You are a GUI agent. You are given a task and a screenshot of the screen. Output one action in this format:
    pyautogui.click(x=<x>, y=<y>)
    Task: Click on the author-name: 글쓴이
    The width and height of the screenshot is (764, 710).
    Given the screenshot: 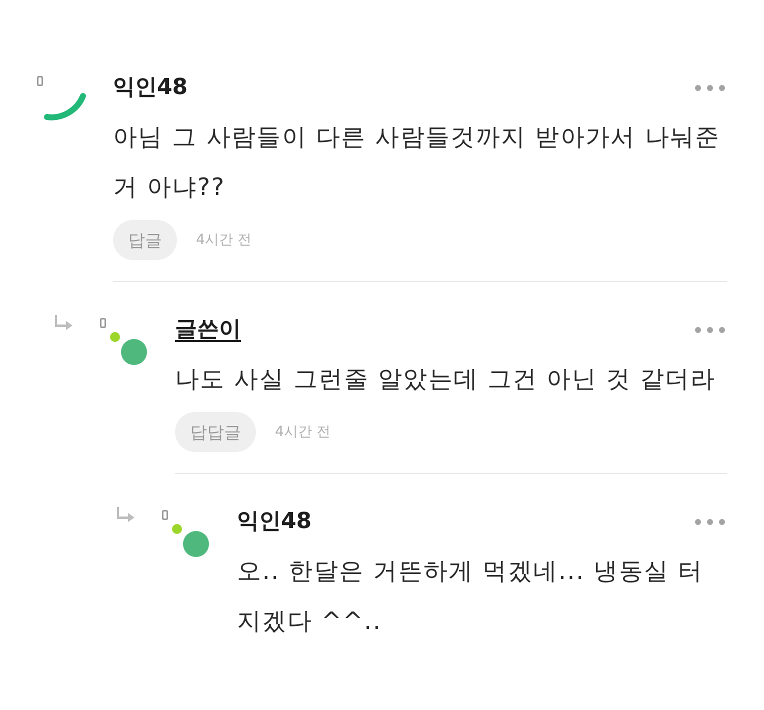 What is the action you would take?
    pyautogui.click(x=208, y=330)
    